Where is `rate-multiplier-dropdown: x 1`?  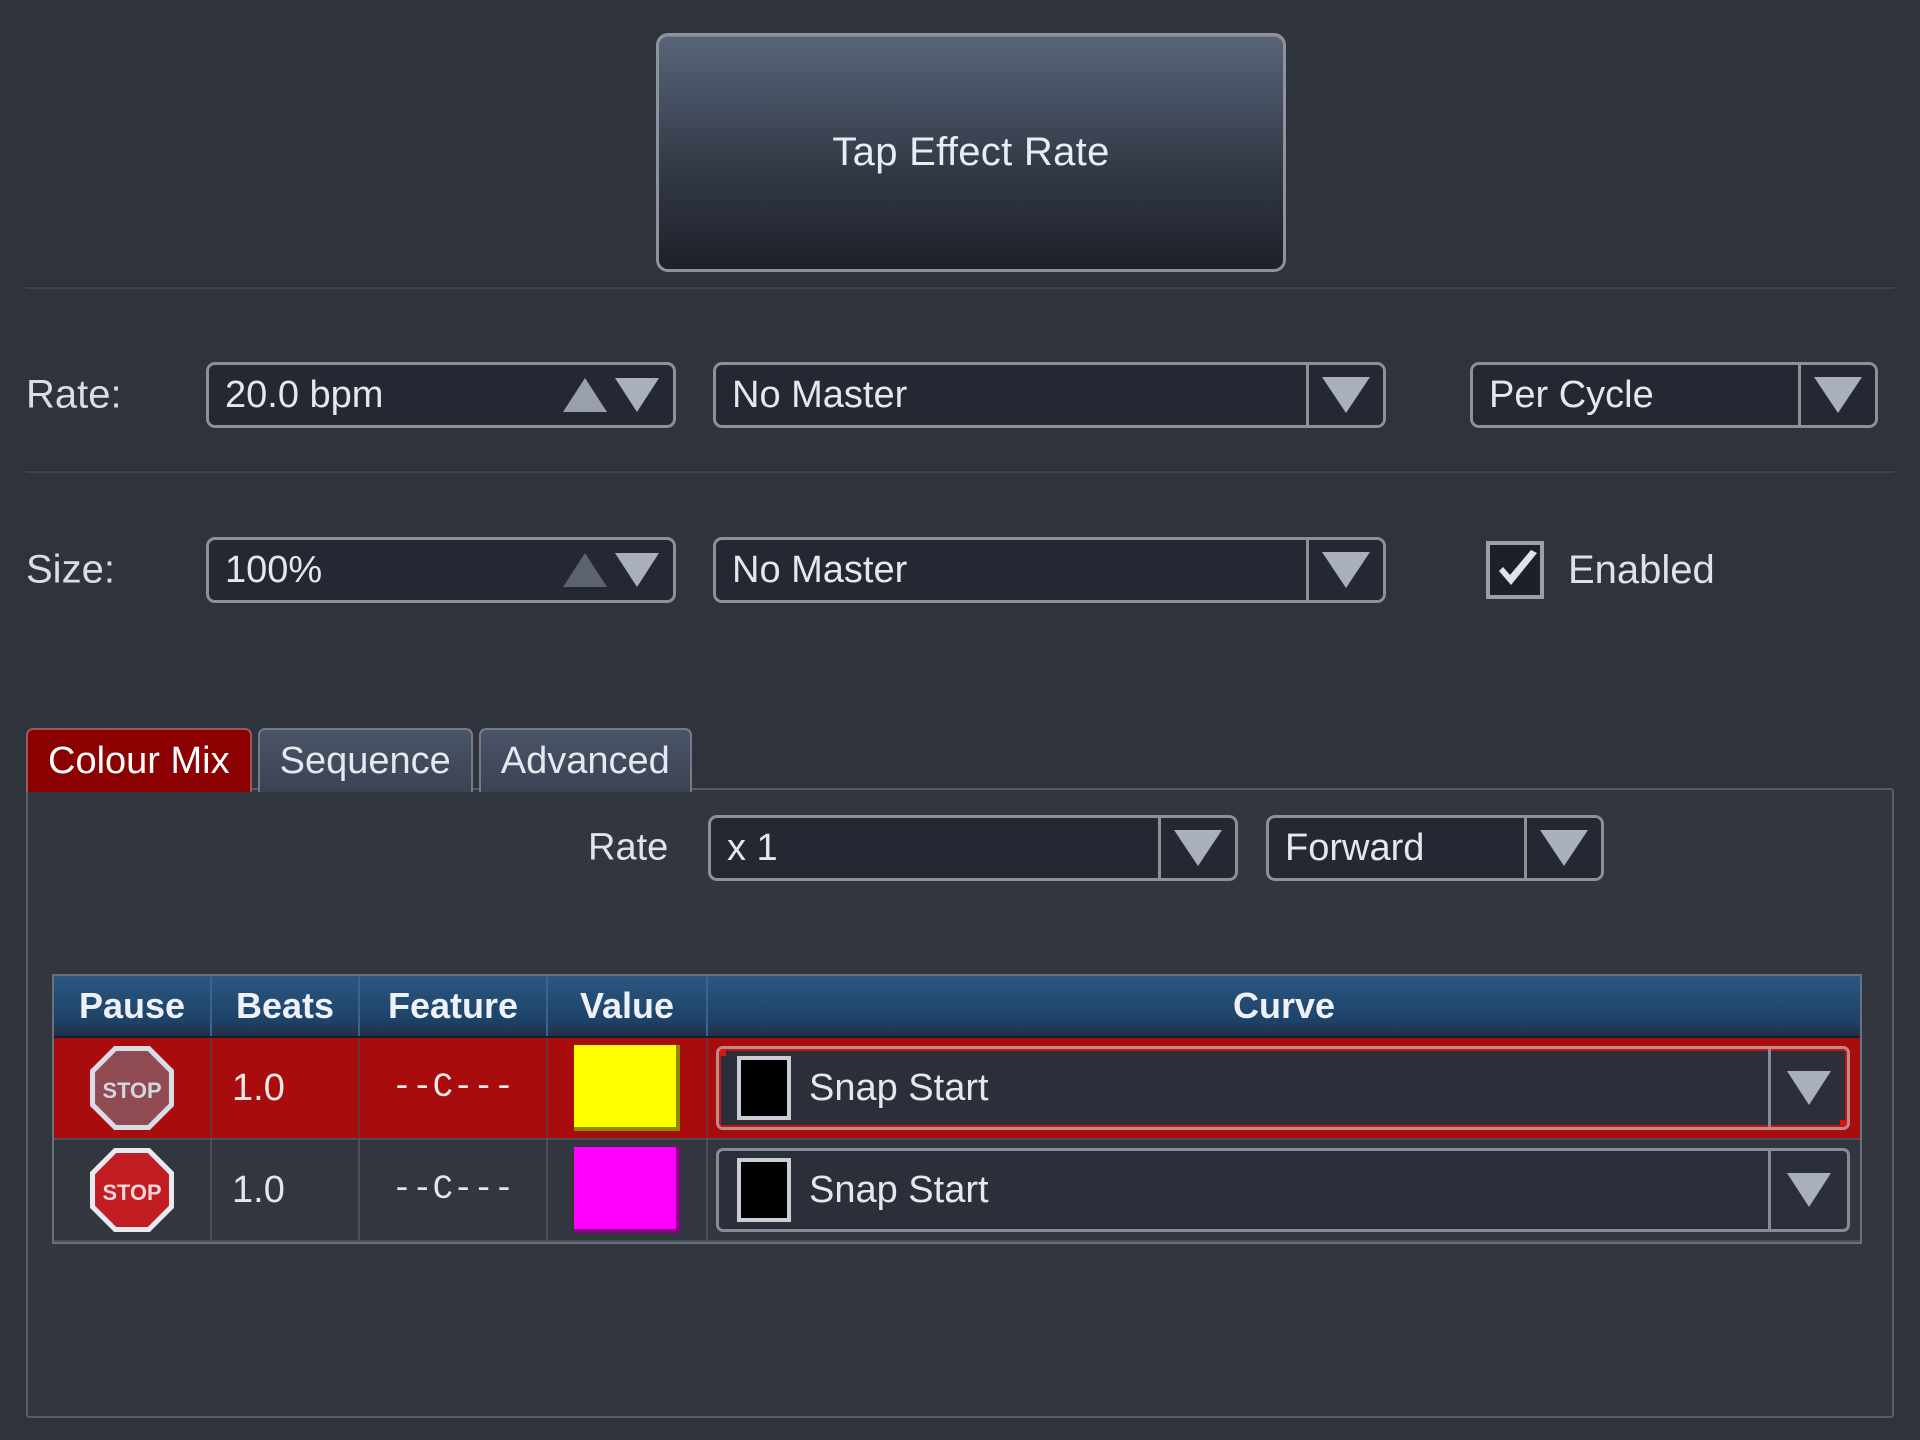
rate-multiplier-dropdown: x 1 is located at coordinates (973, 848).